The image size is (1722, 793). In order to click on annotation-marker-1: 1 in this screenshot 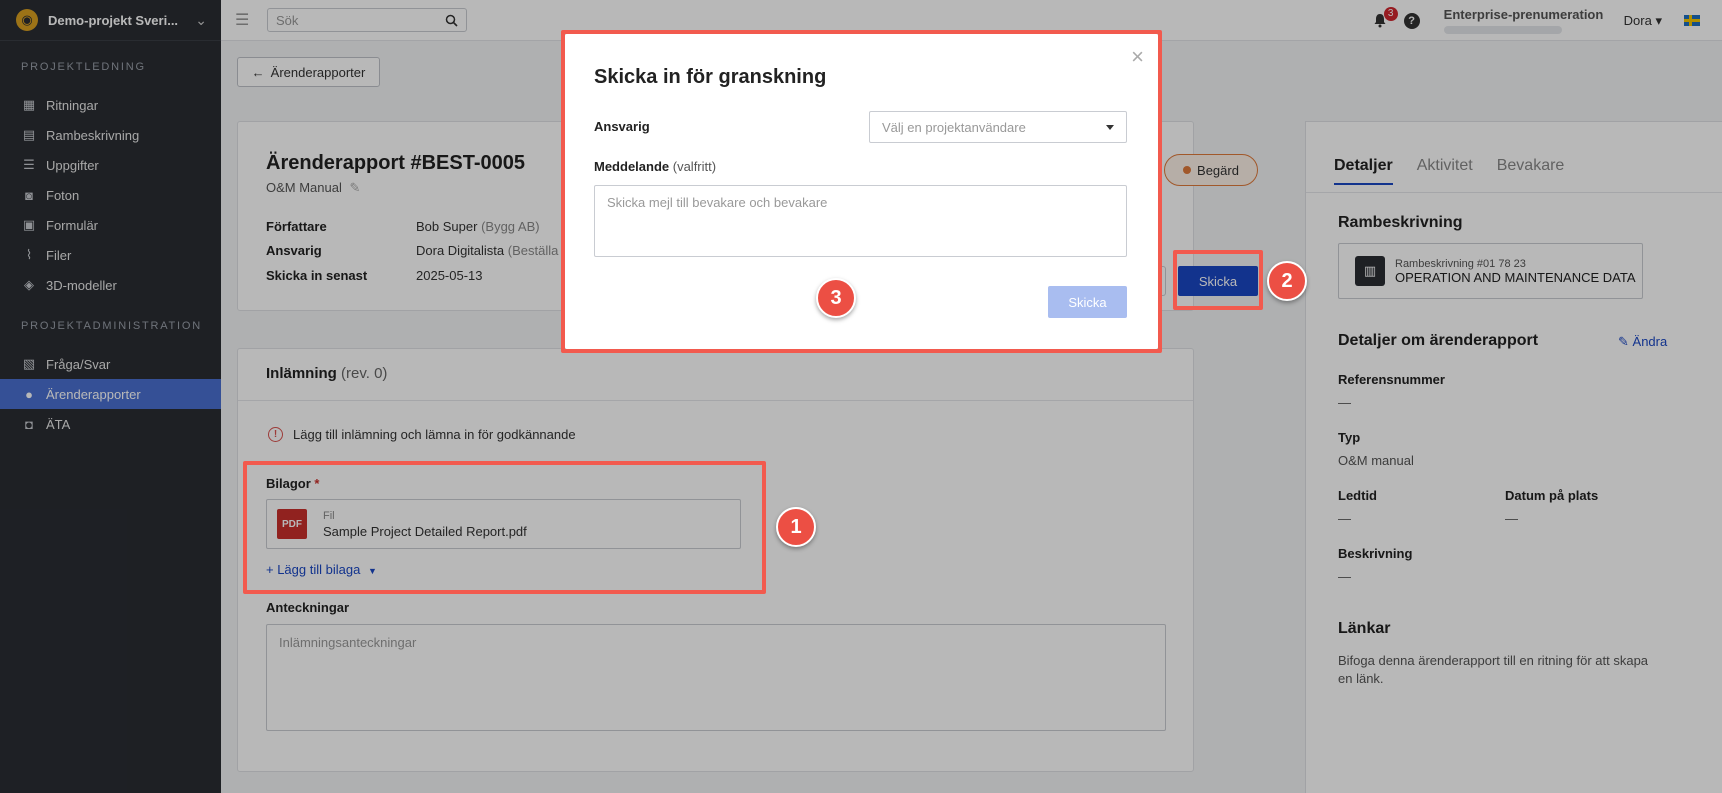, I will do `click(796, 527)`.